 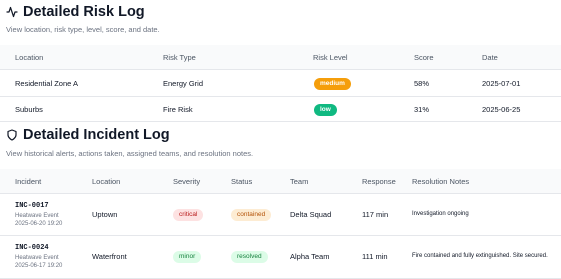 What do you see at coordinates (12, 12) in the screenshot?
I see `activity-pulse-icon` at bounding box center [12, 12].